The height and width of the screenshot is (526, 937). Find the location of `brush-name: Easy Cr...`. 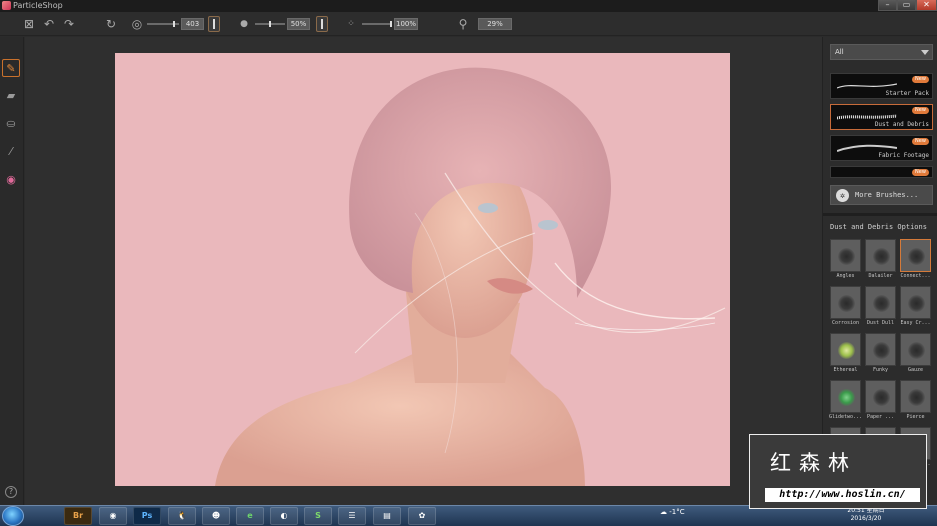

brush-name: Easy Cr... is located at coordinates (915, 323).